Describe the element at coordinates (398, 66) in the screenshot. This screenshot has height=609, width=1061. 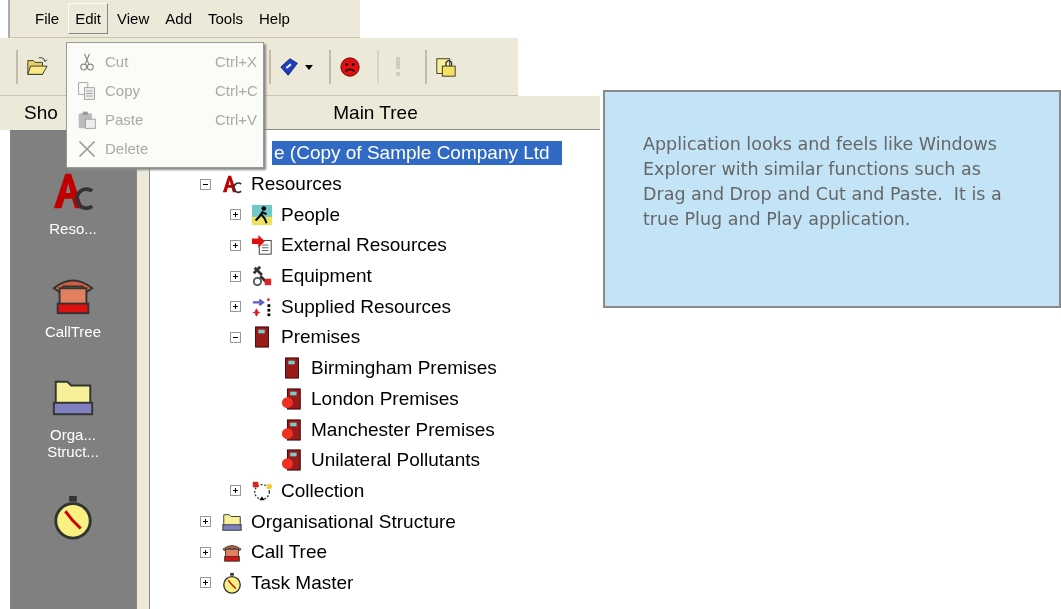
I see `exclamation-icon` at that location.